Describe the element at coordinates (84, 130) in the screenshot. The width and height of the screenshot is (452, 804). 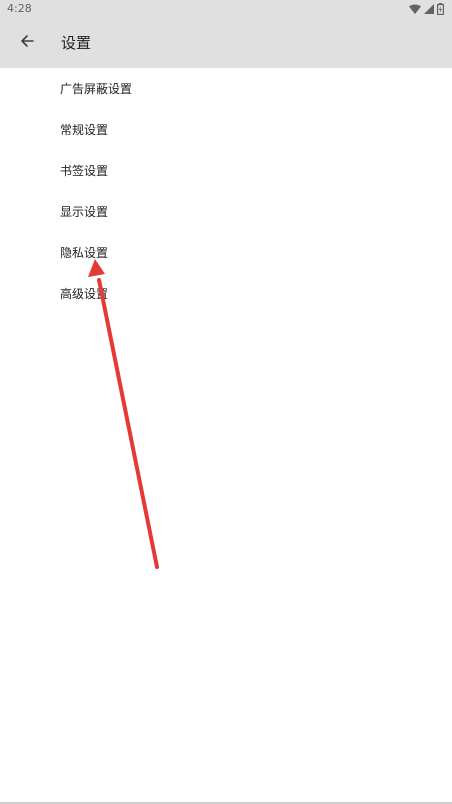
I see `settings-item-label: 常规设置` at that location.